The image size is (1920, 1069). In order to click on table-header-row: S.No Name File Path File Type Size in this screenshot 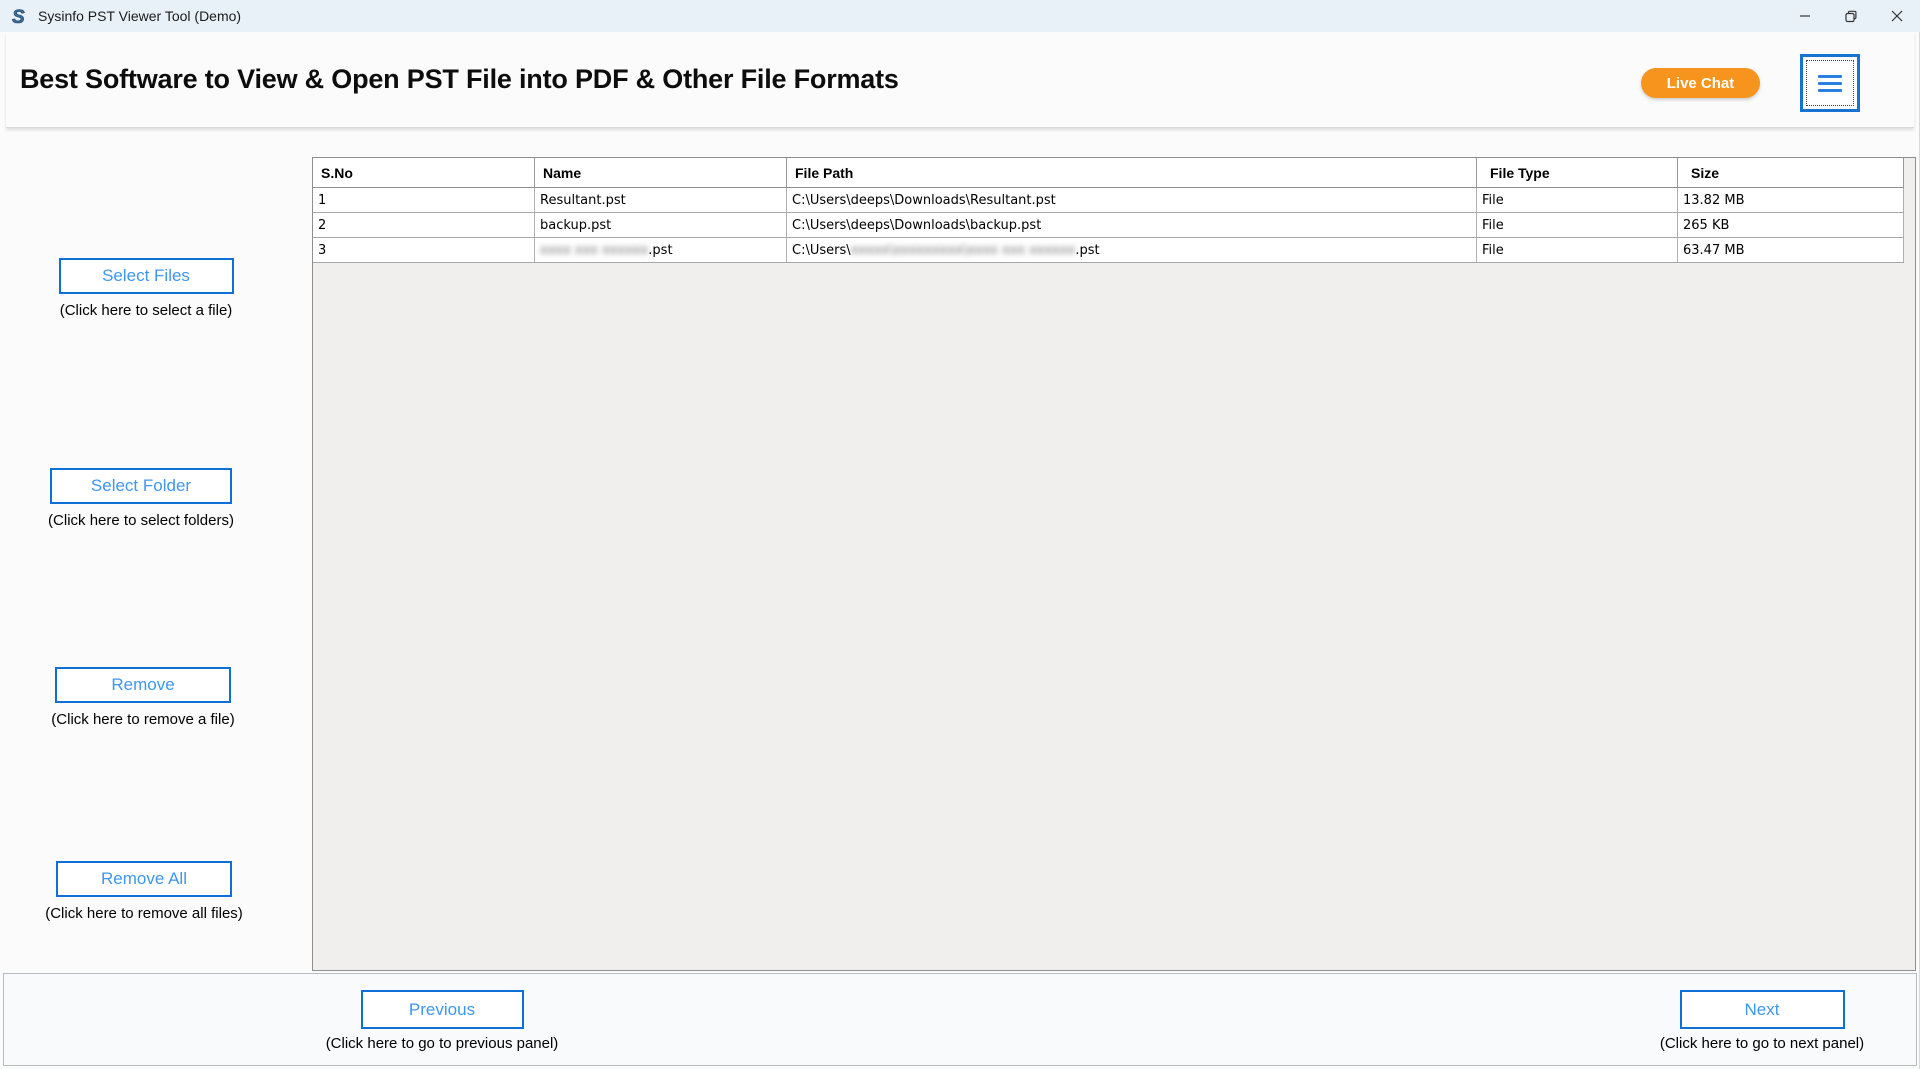, I will do `click(1108, 173)`.